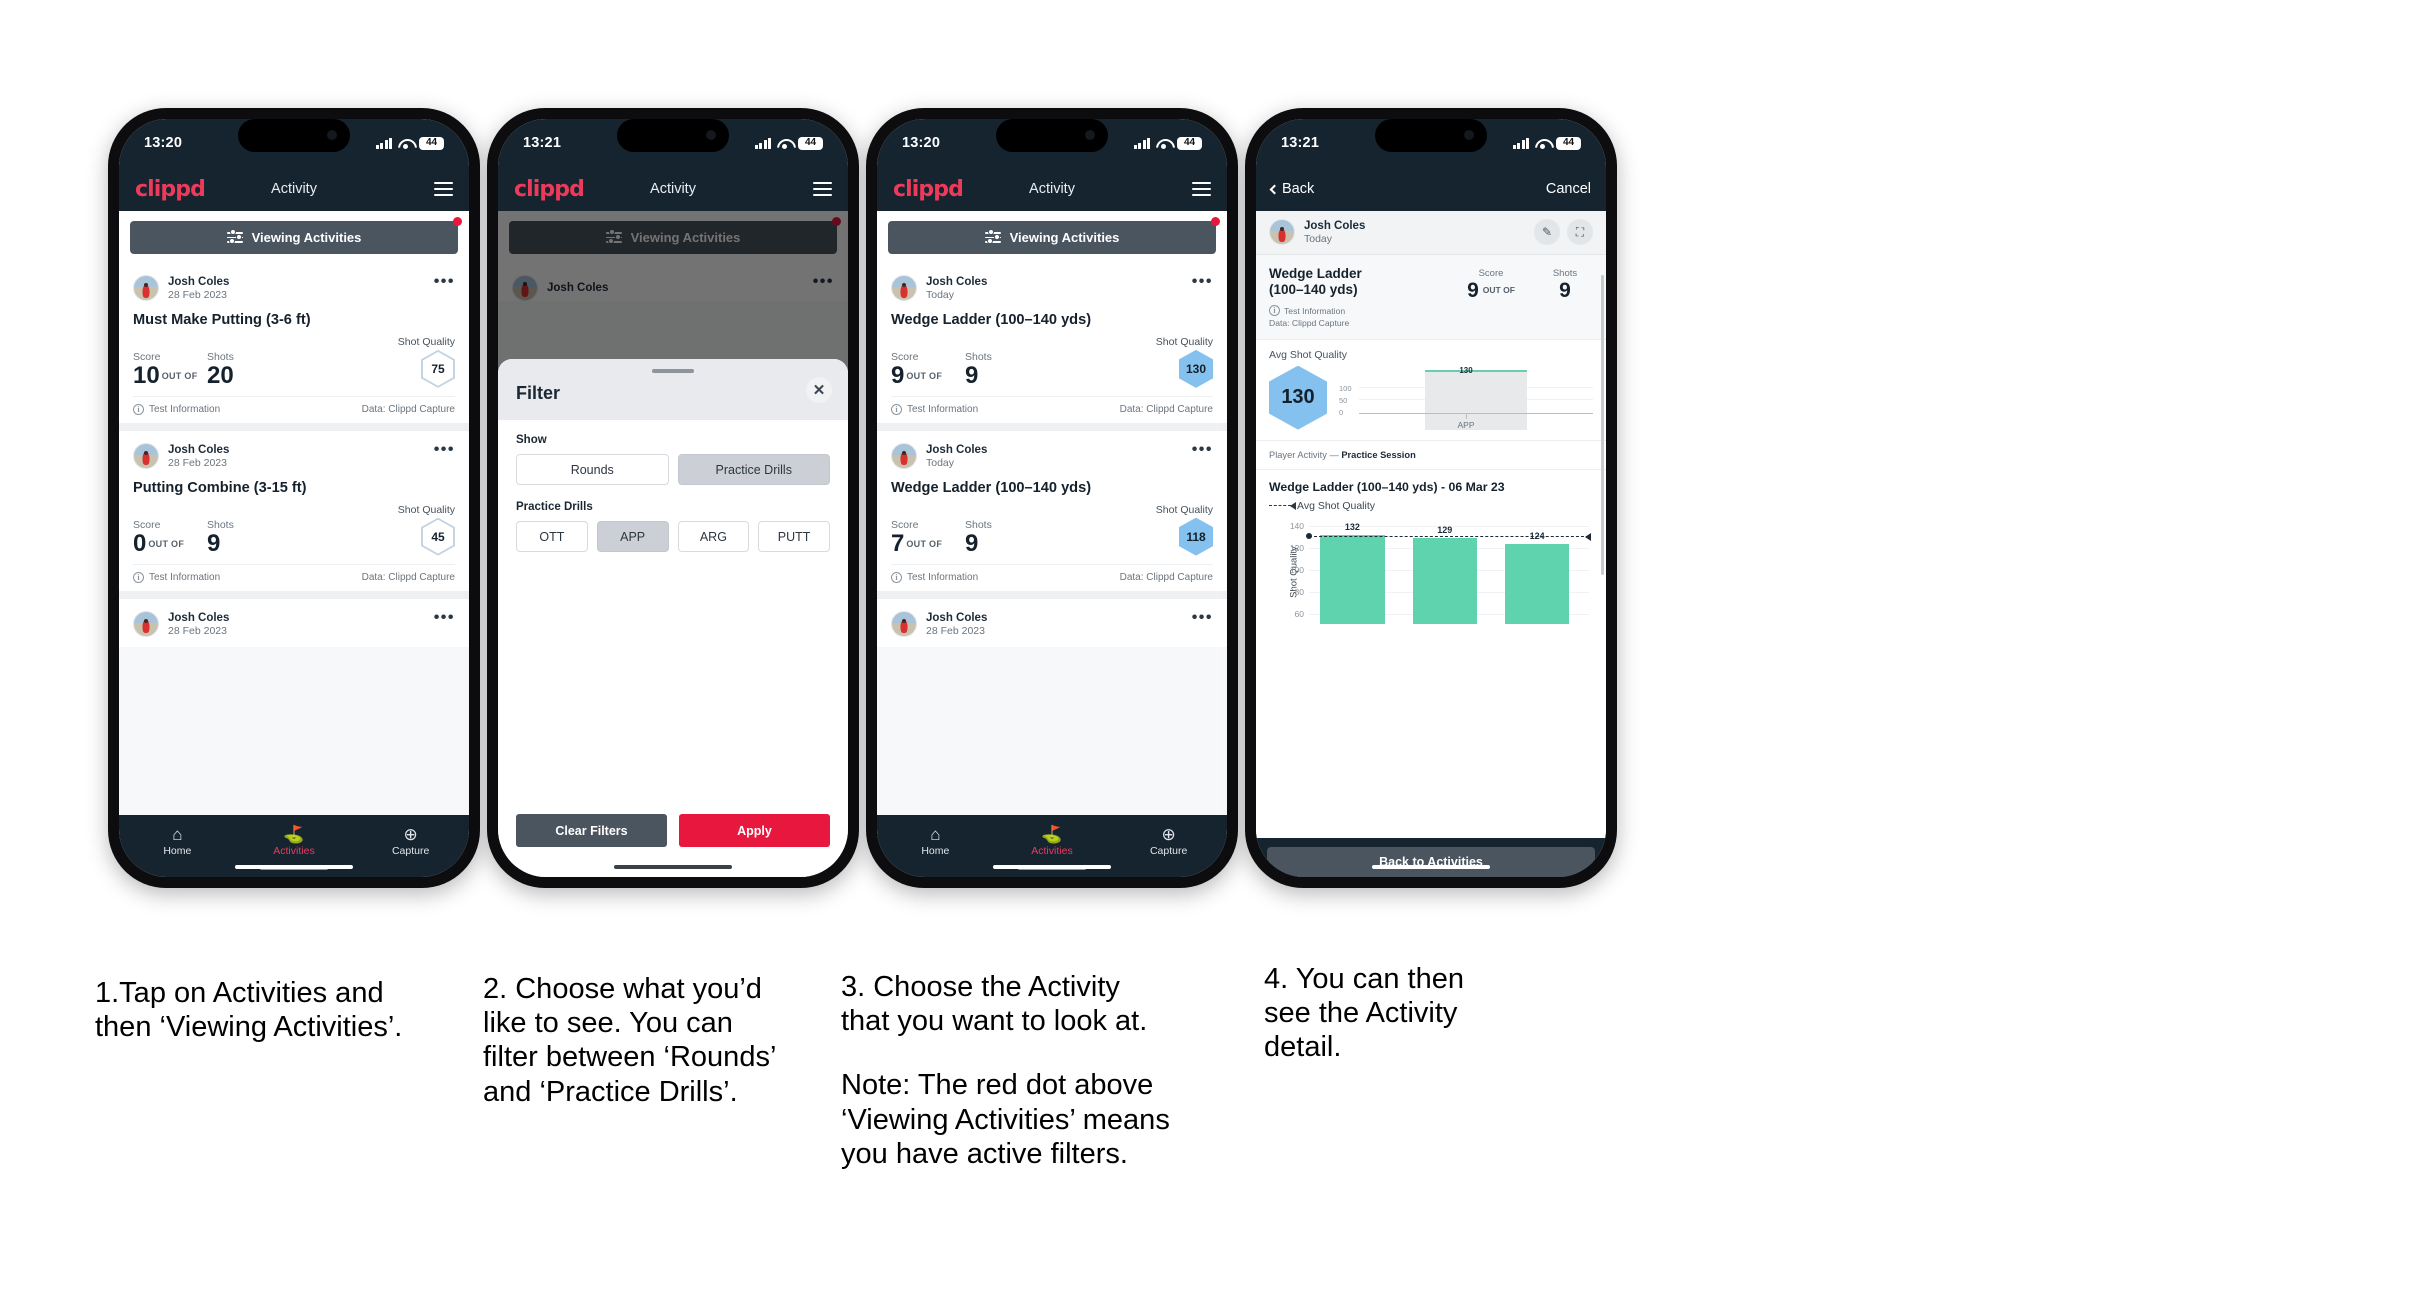 This screenshot has width=2423, height=1303. I want to click on avg-shot-quality-line, so click(1448, 536).